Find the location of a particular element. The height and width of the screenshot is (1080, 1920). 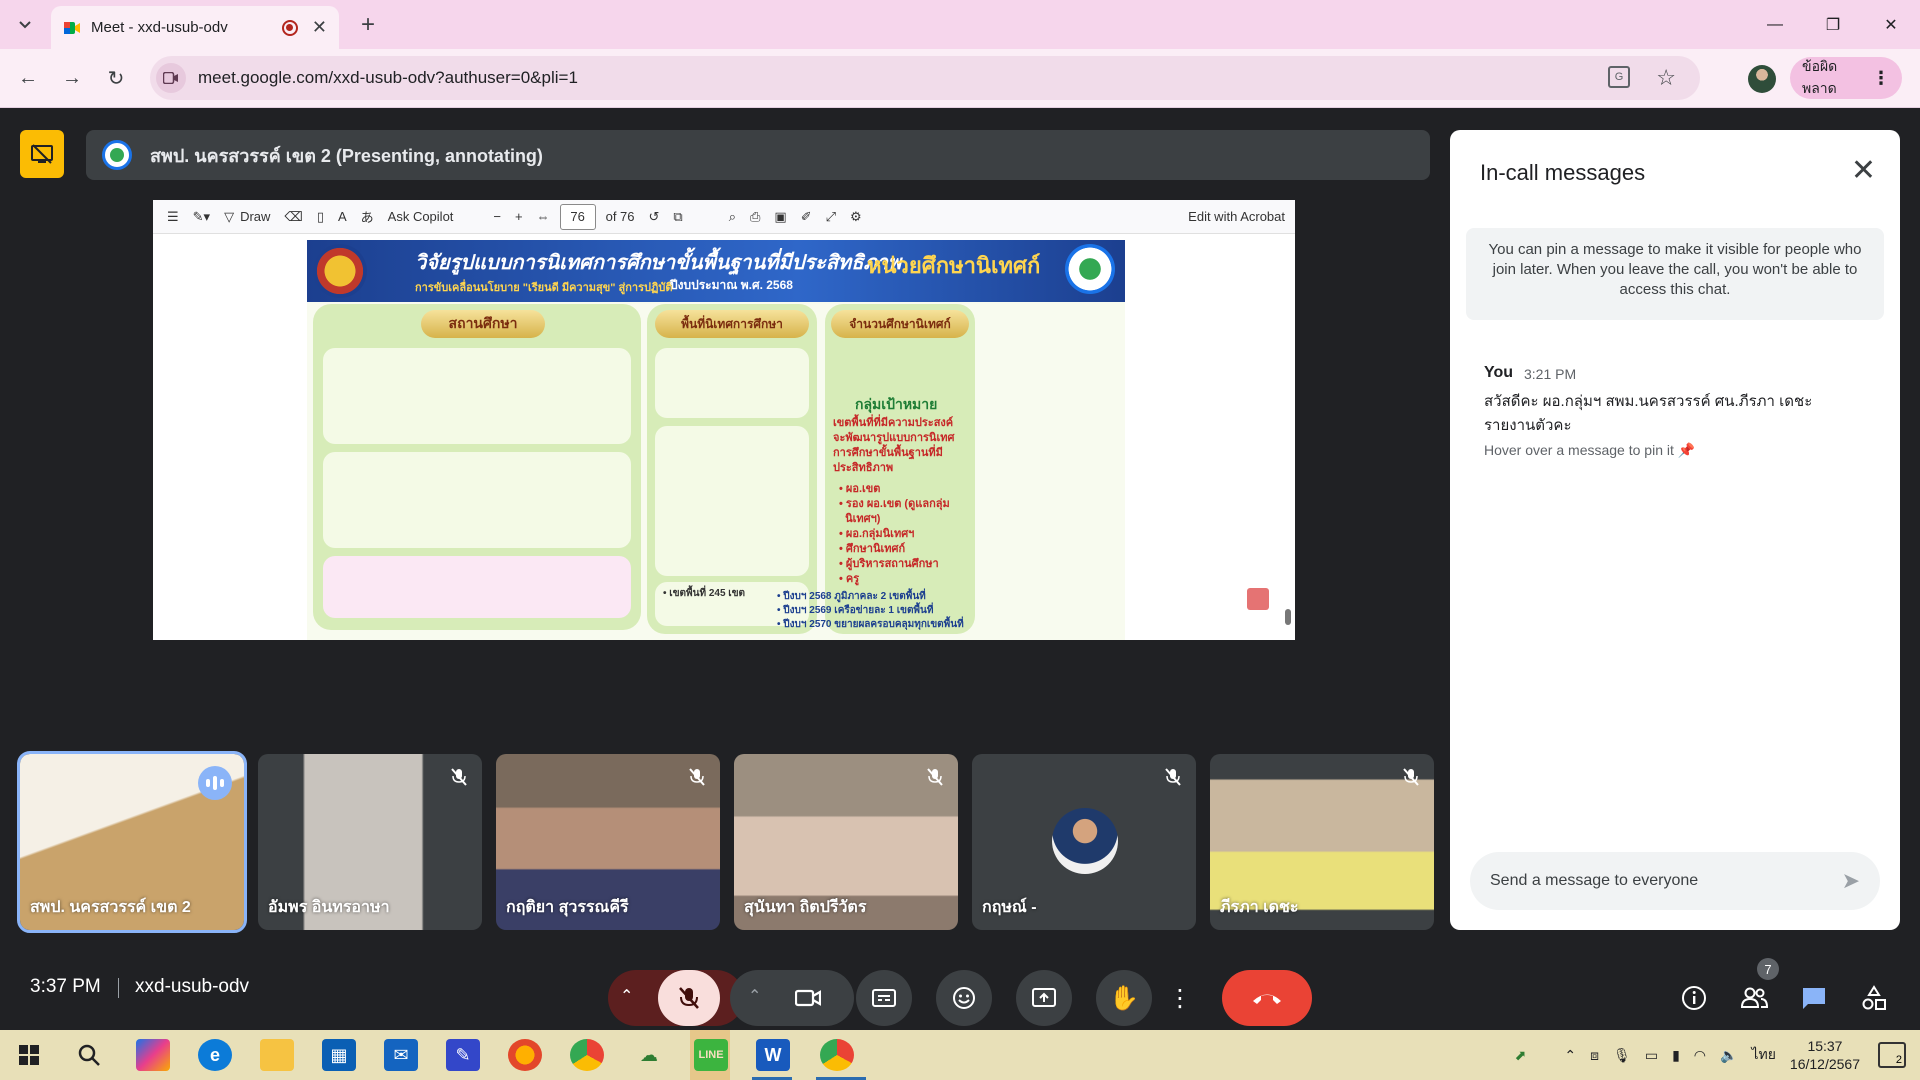

new-tab-button: + is located at coordinates (368, 25).